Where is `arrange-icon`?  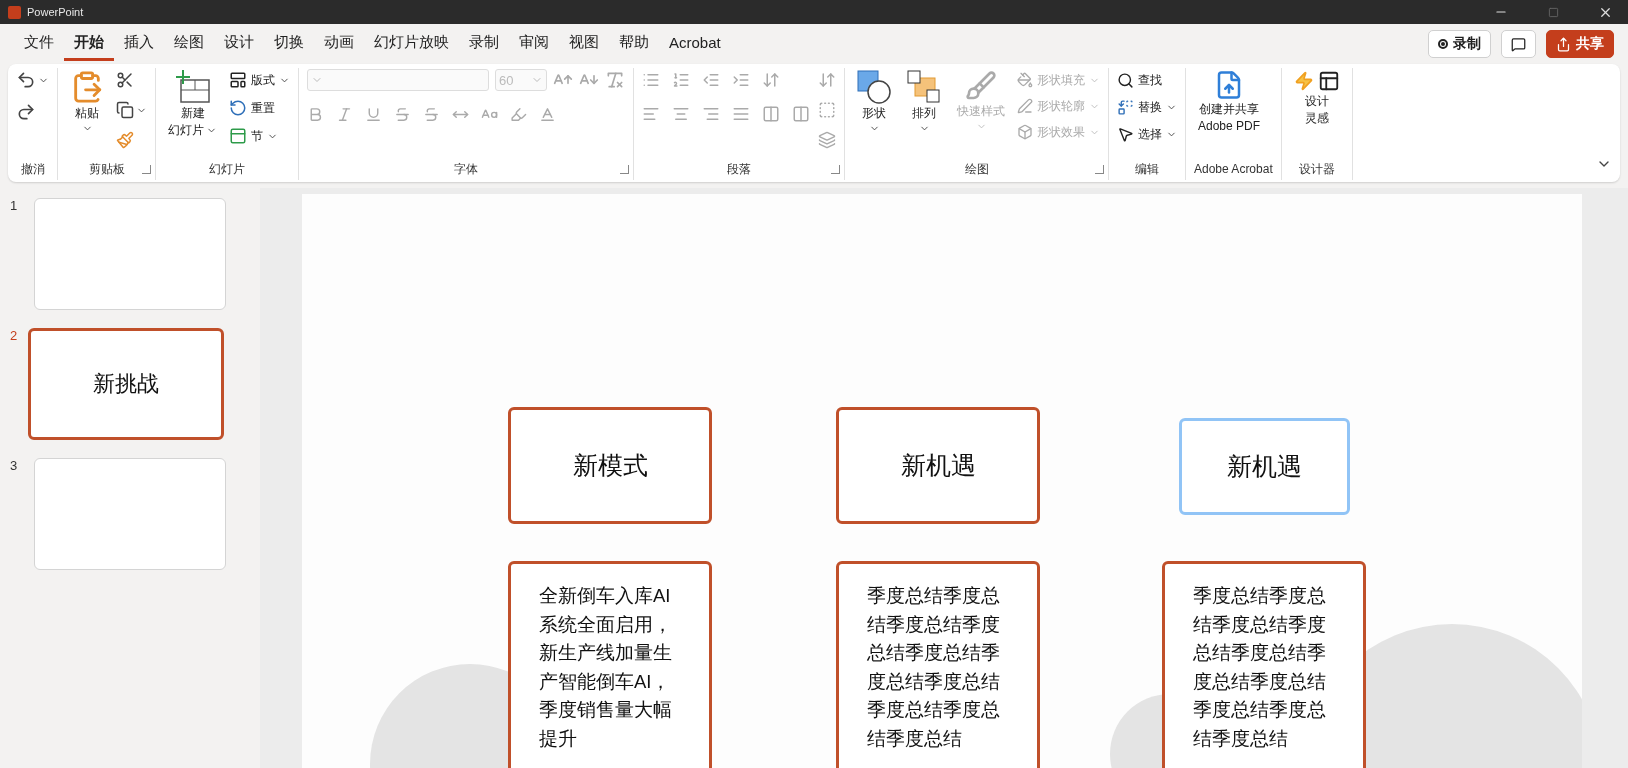
arrange-icon is located at coordinates (924, 87).